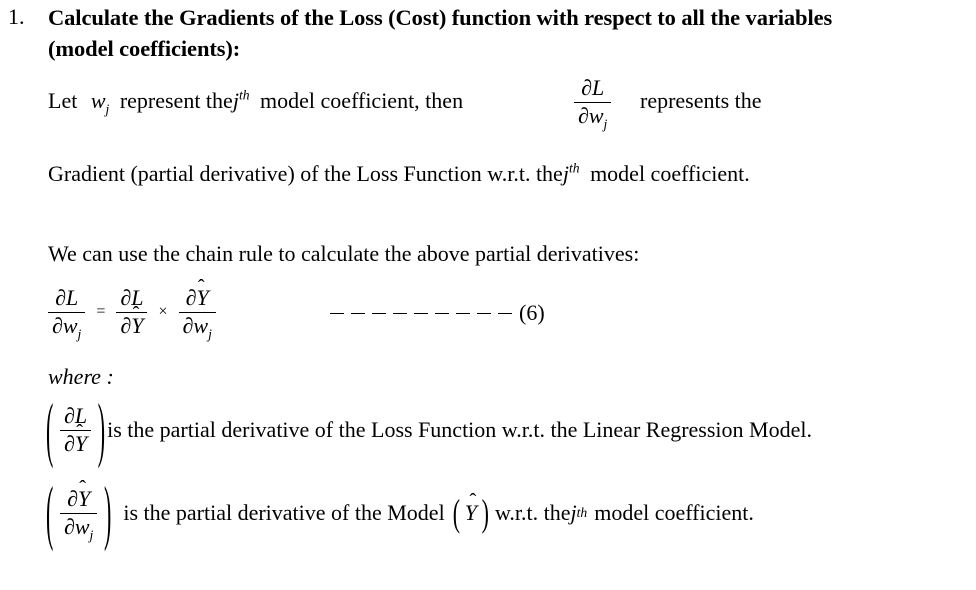 The width and height of the screenshot is (976, 590). I want to click on big-parenthesis-group: ∂L ∂Yˆ, so click(75, 429).